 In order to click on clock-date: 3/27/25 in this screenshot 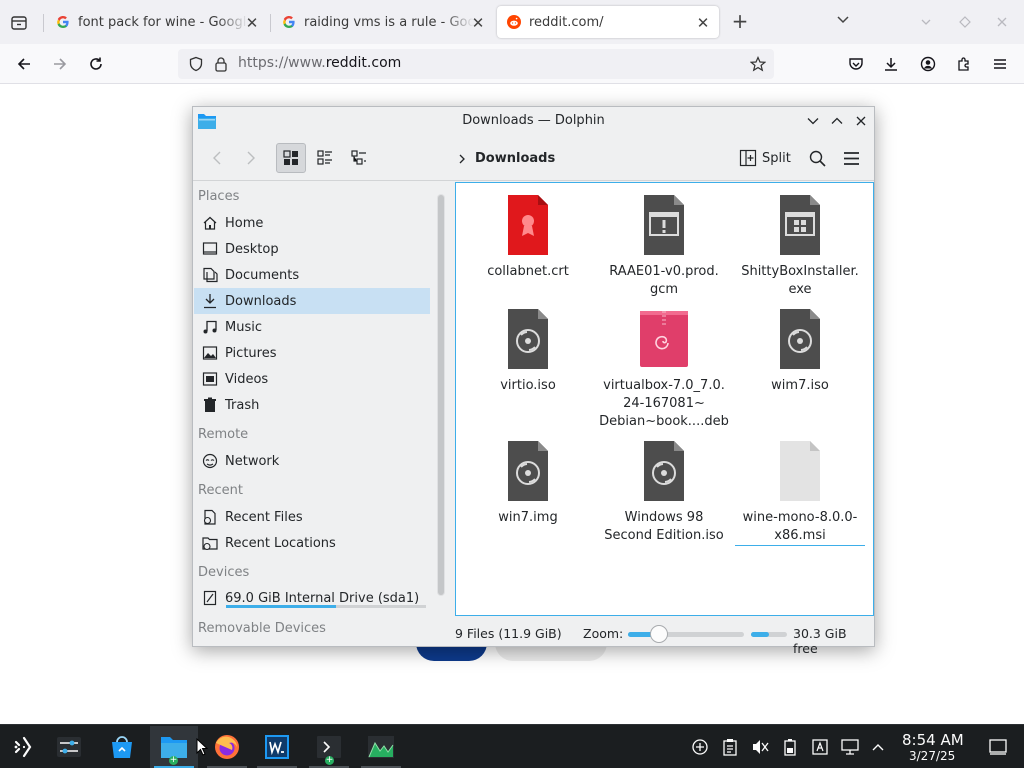, I will do `click(932, 756)`.